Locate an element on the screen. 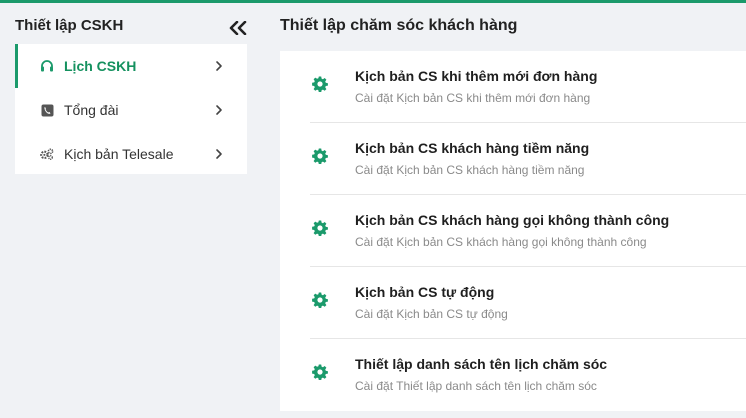 This screenshot has width=746, height=418. setting-description: Cài đặt Kịch bản CS tự động is located at coordinates (431, 314).